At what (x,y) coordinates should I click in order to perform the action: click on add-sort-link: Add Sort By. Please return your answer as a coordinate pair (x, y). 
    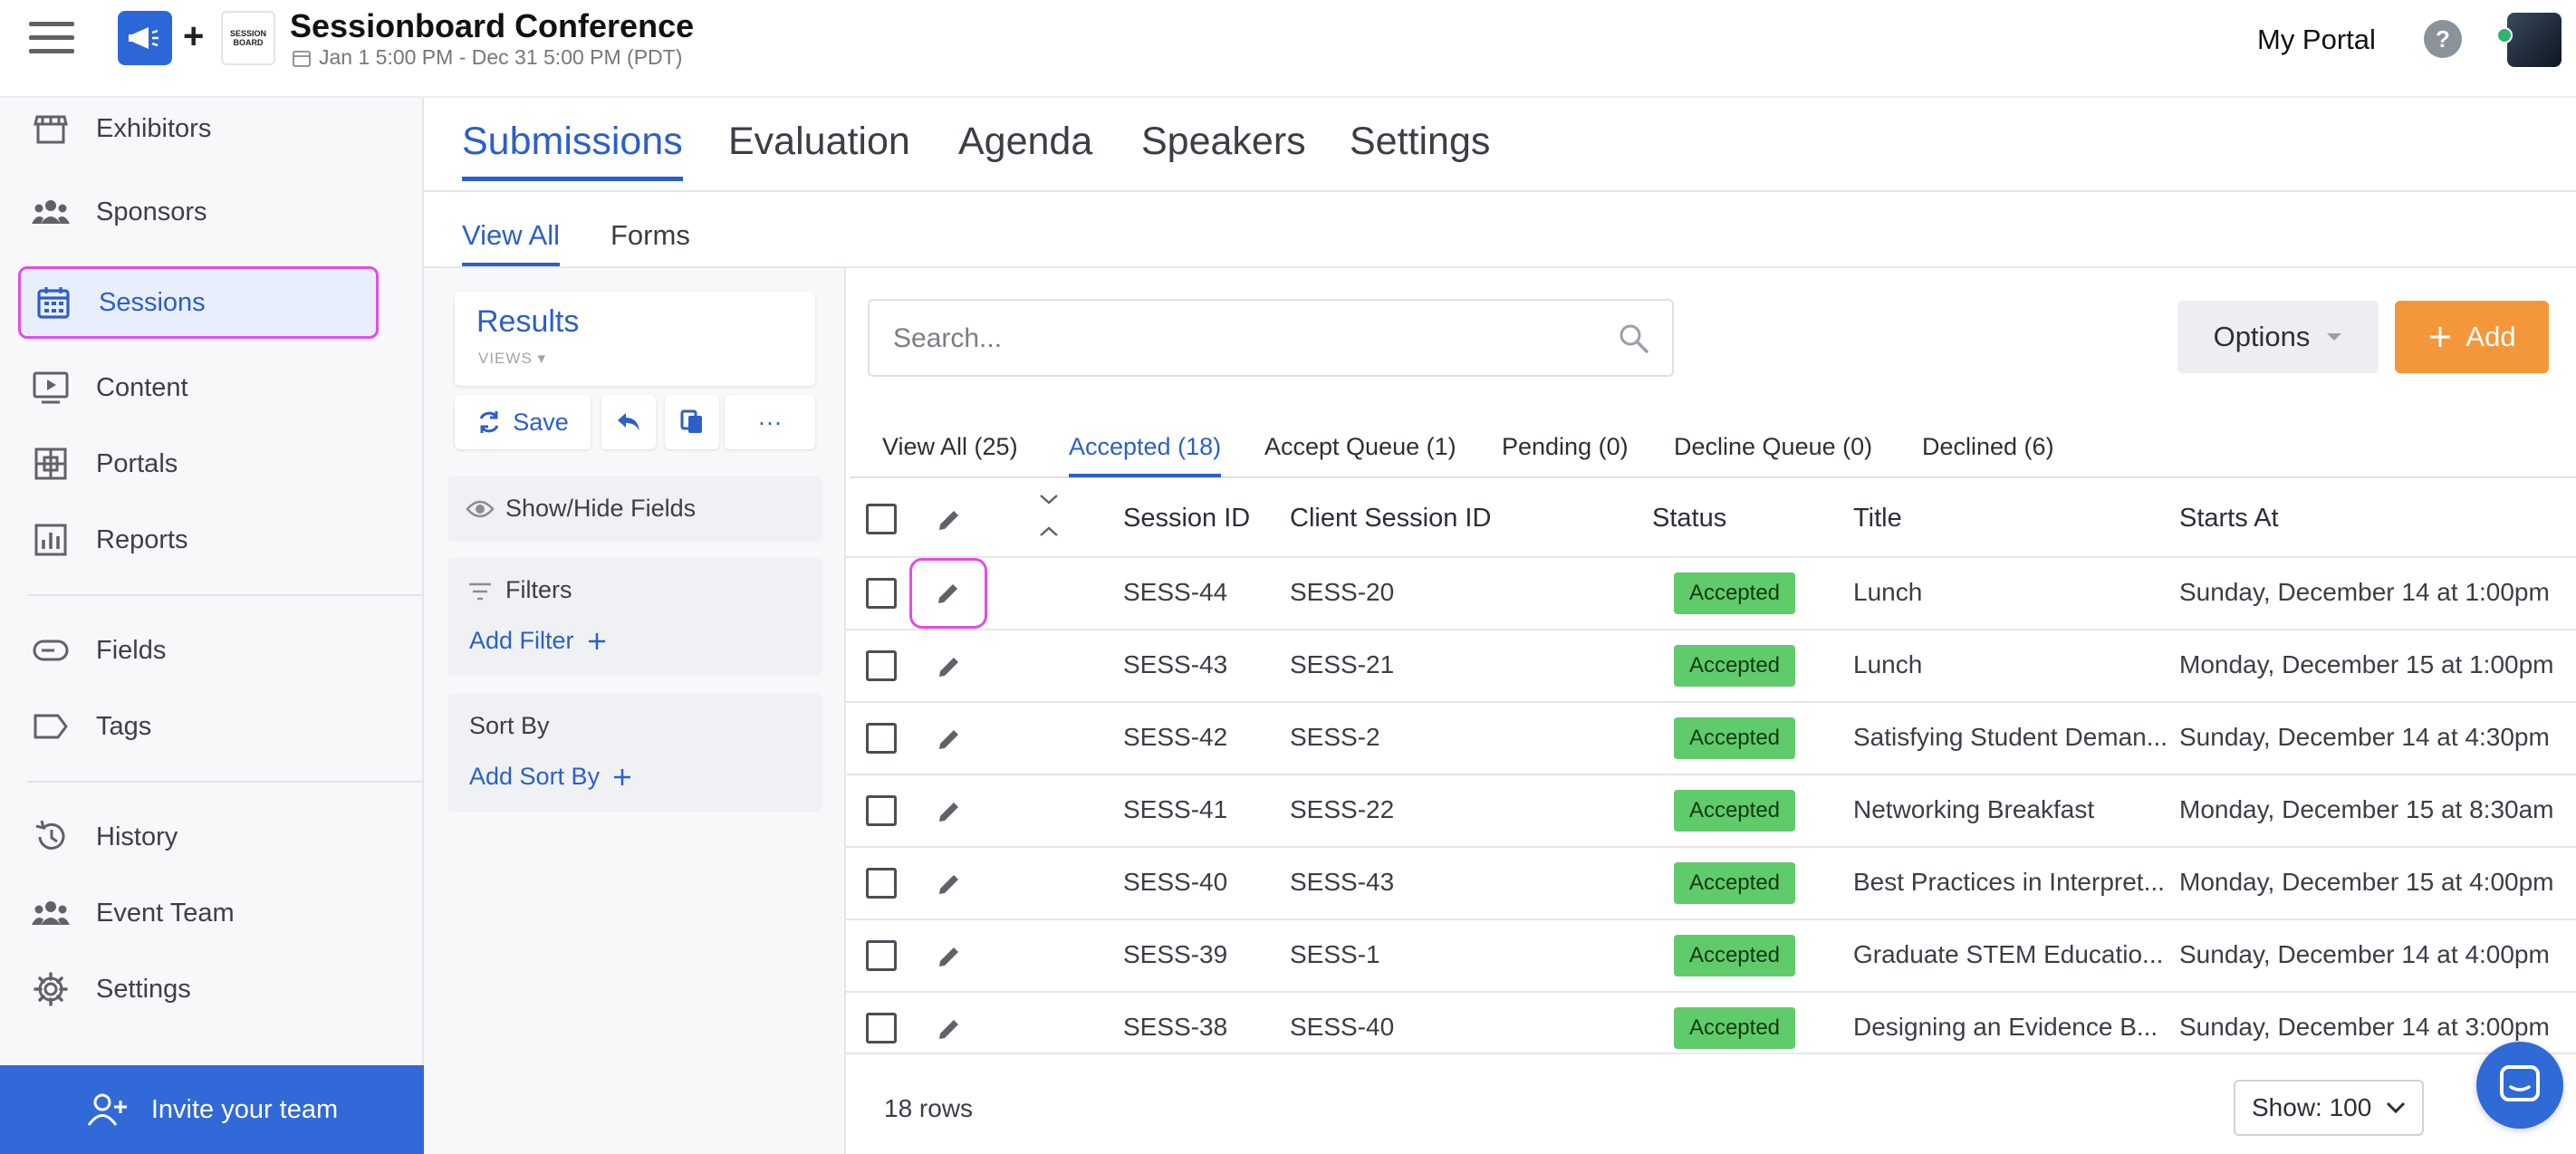
    Looking at the image, I should click on (550, 777).